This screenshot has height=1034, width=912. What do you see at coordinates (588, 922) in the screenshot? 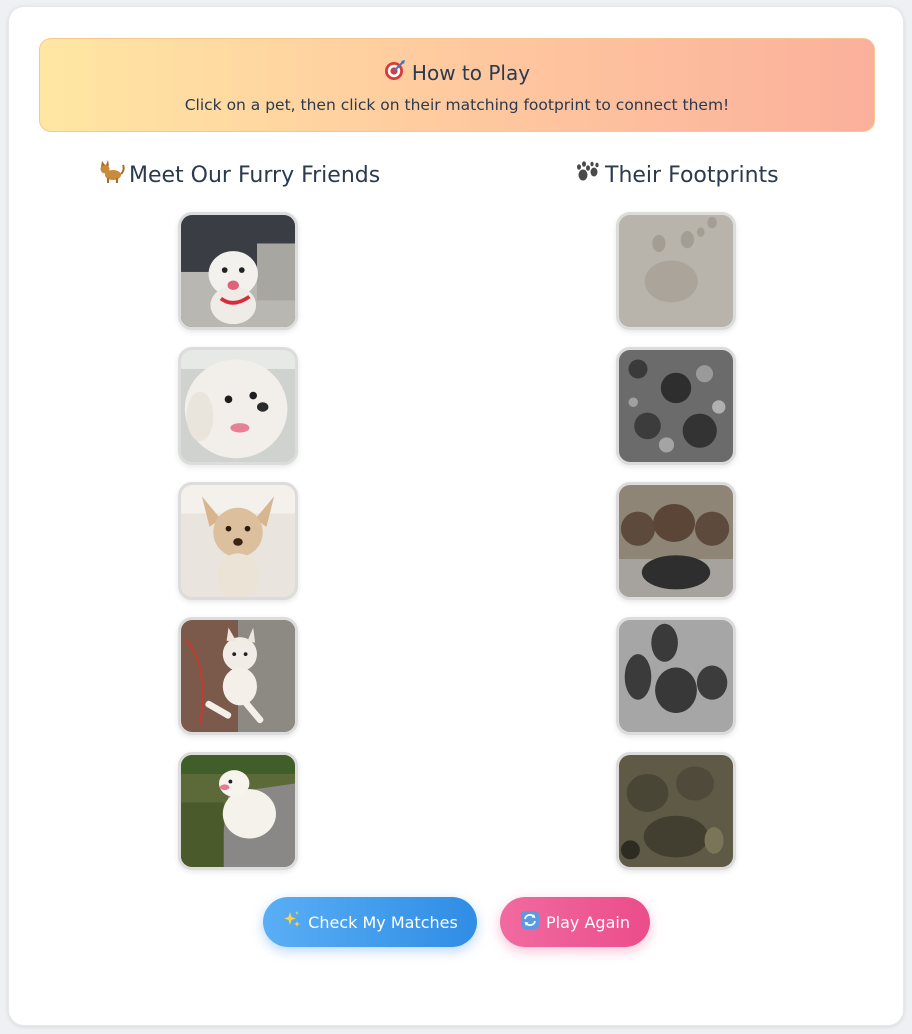
I see `play-again-label: Play Again` at bounding box center [588, 922].